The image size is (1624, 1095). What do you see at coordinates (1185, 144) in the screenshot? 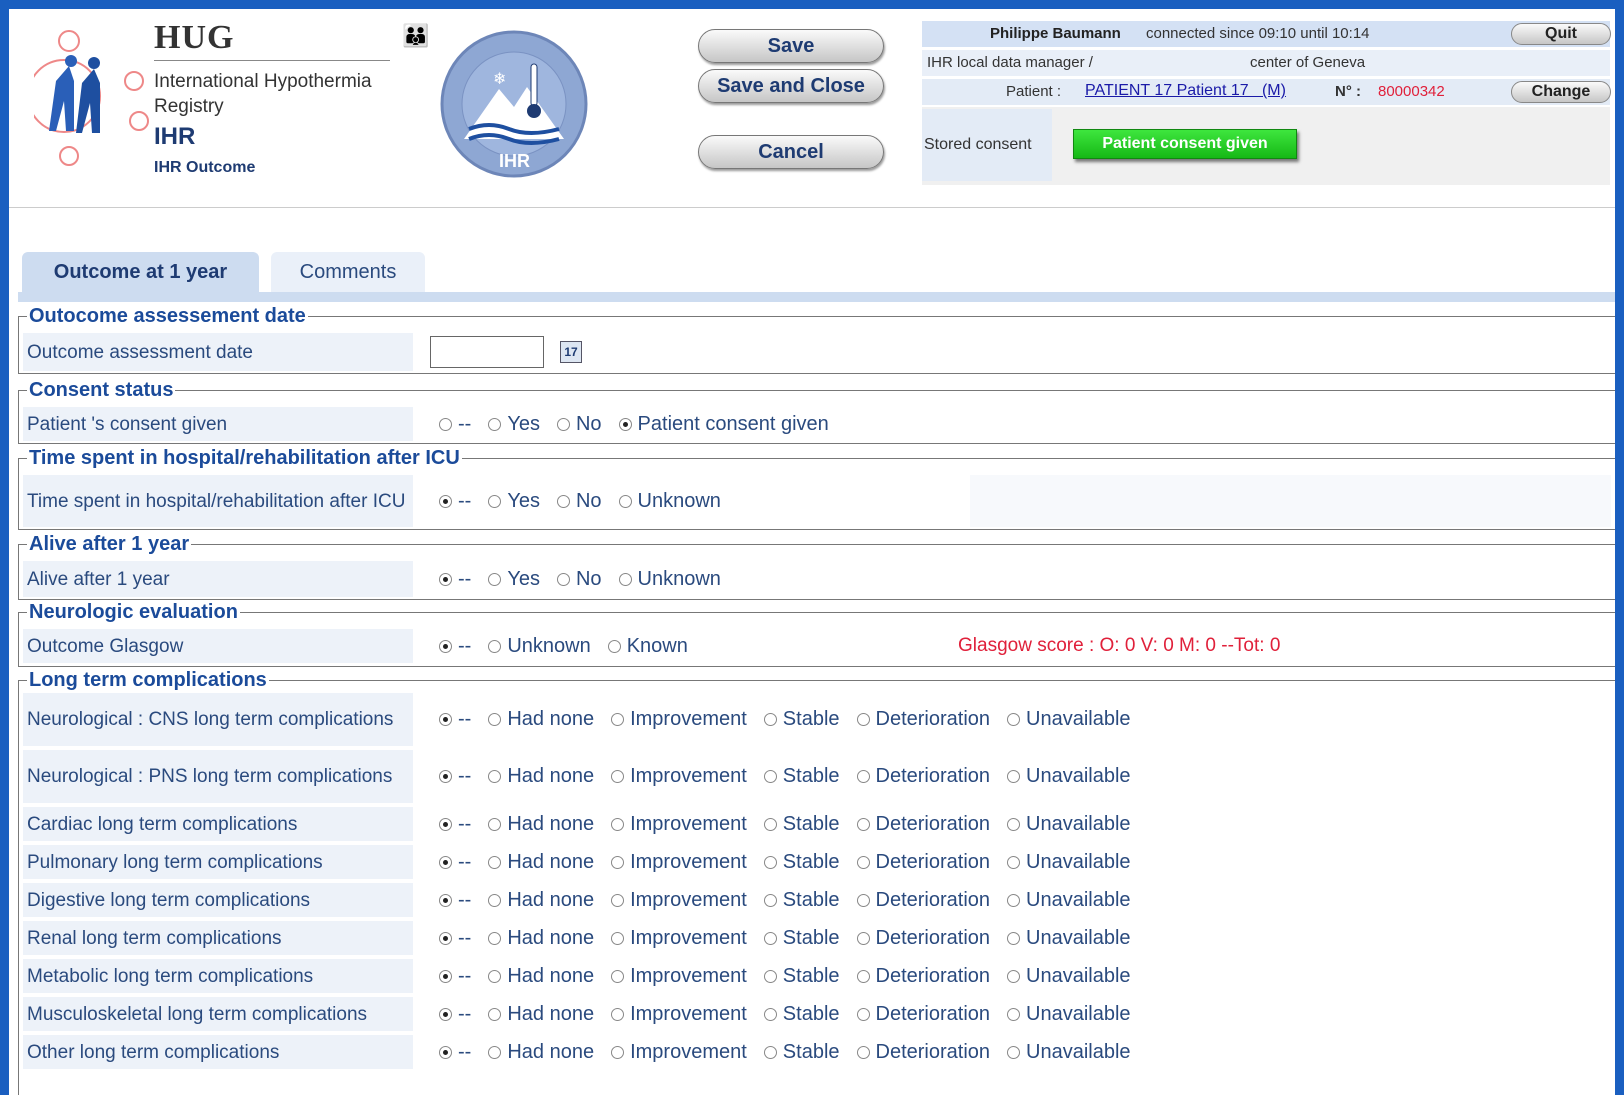
I see `patient-consent-status-button: Patient consent given` at bounding box center [1185, 144].